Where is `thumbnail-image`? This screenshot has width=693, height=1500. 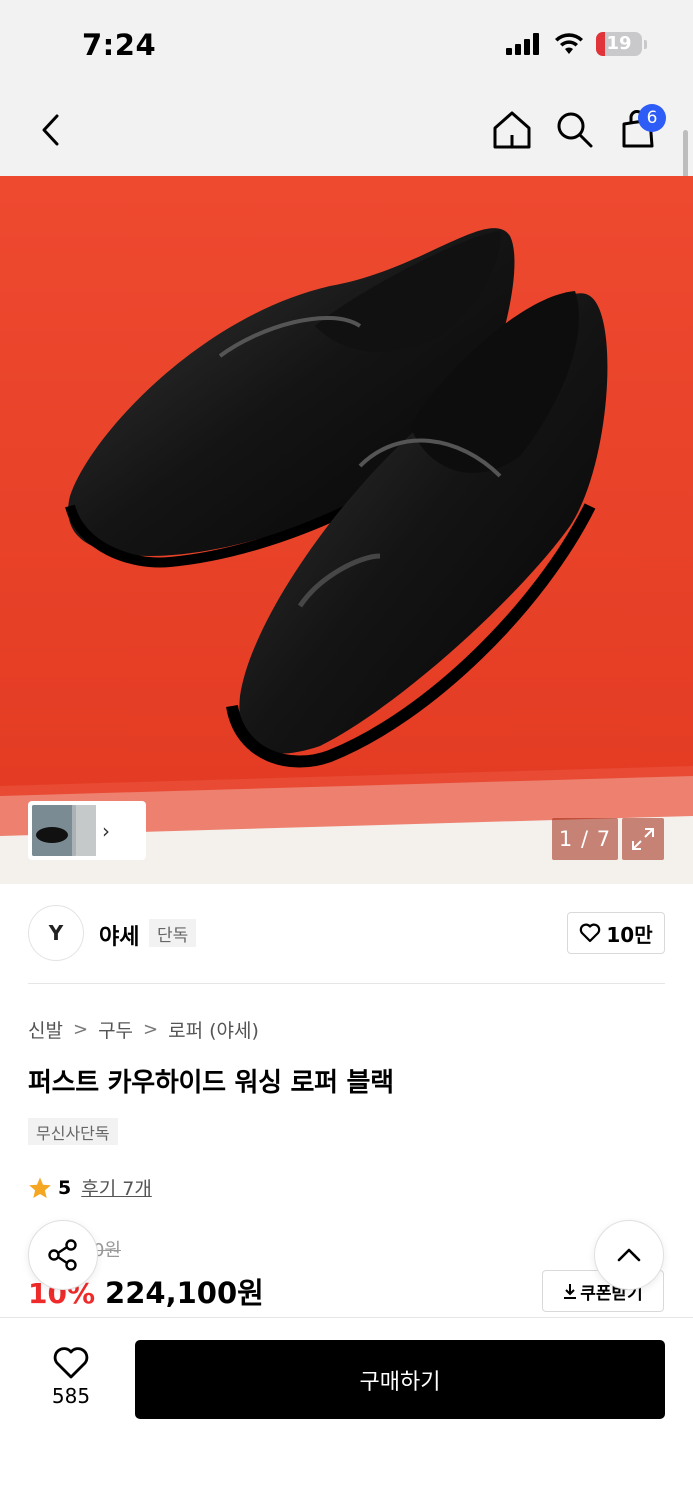
thumbnail-image is located at coordinates (54, 830).